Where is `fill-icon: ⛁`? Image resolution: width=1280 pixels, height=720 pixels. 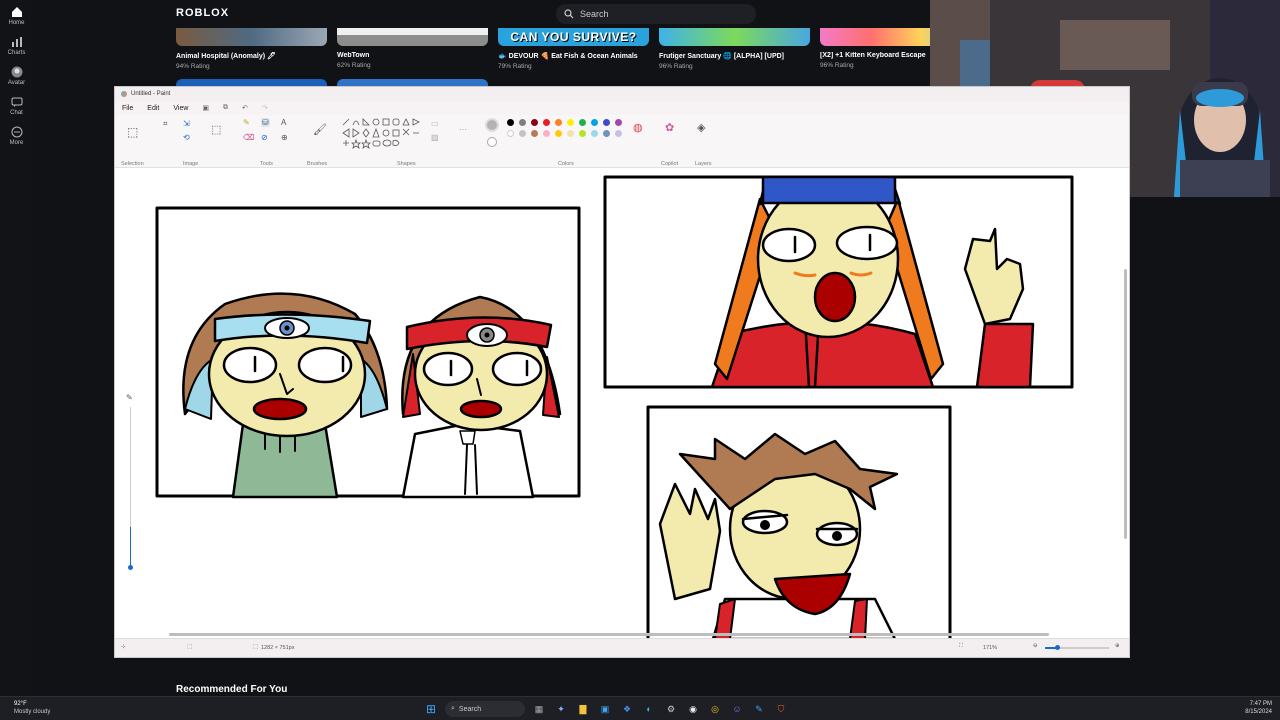
fill-icon: ⛁ is located at coordinates (265, 122).